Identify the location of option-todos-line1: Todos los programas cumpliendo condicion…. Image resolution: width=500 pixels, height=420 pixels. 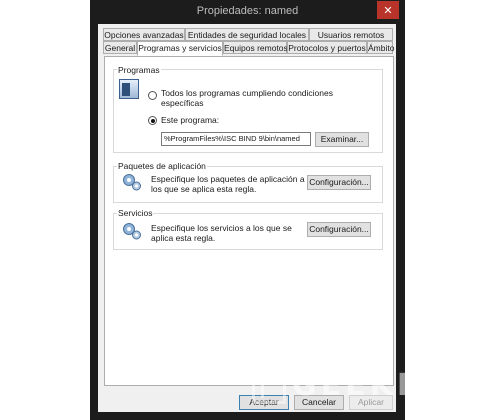
(247, 93).